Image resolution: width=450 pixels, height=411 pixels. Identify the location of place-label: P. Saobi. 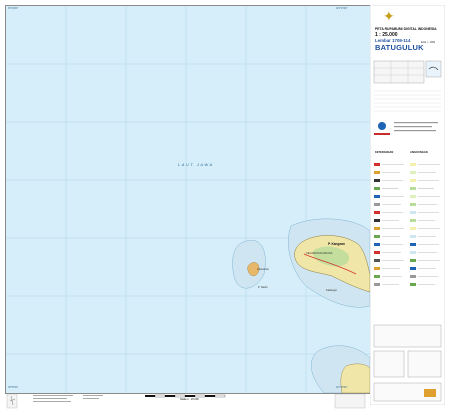
(263, 287).